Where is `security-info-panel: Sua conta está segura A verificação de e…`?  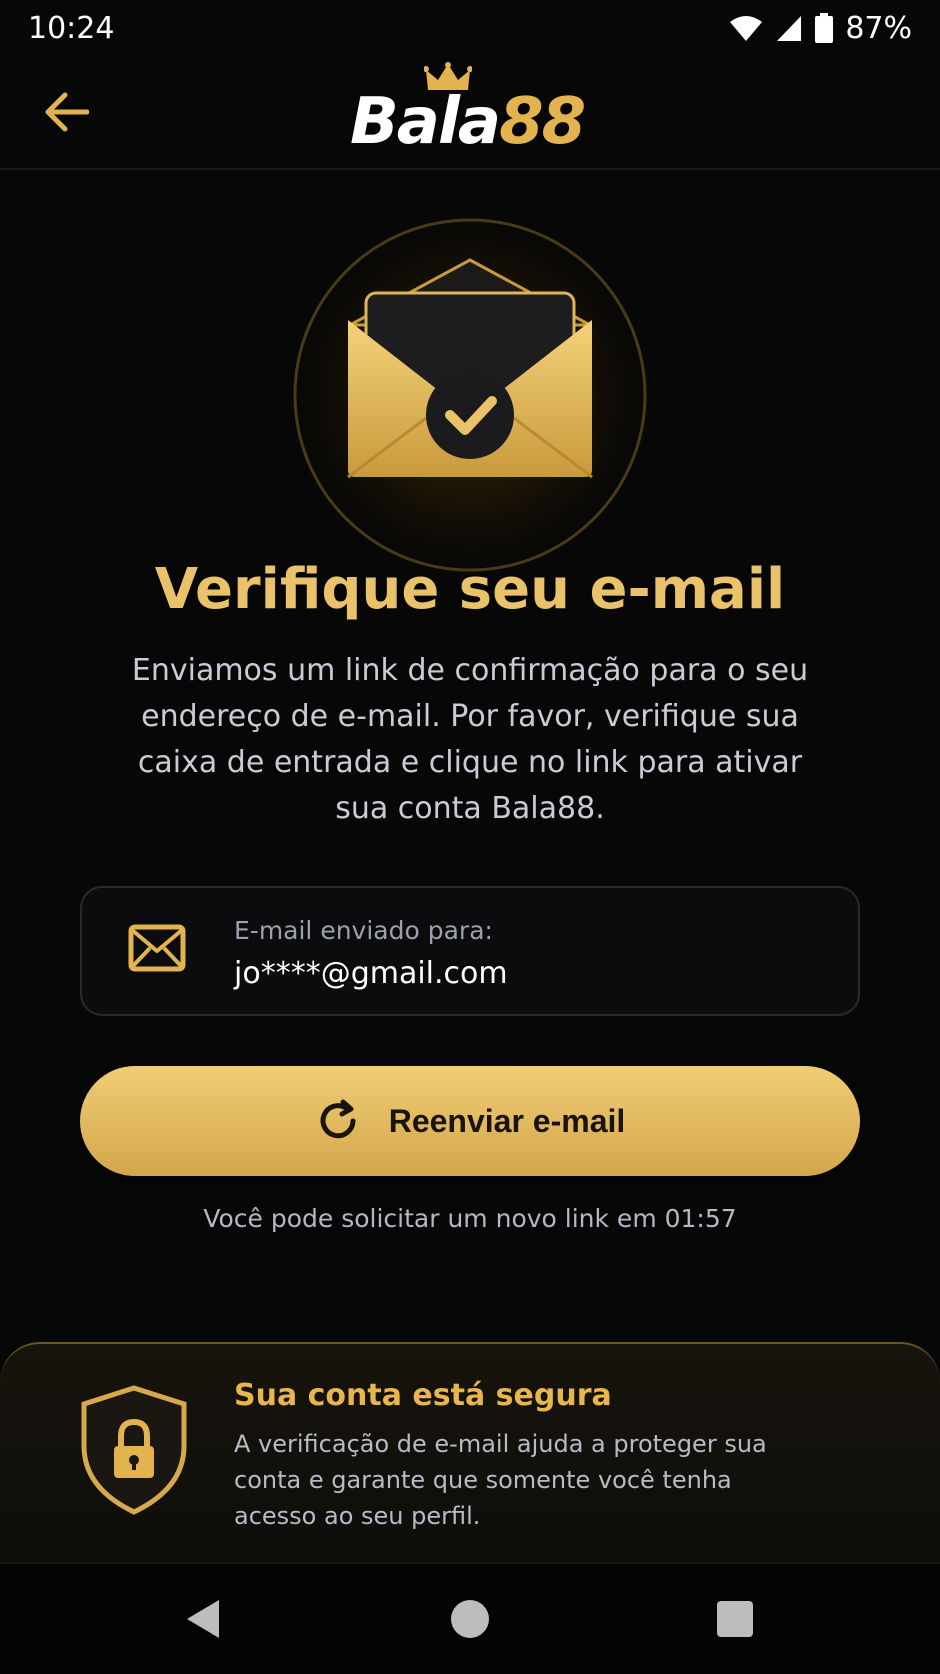
security-info-panel: Sua conta está segura A verificação de e… is located at coordinates (470, 1453).